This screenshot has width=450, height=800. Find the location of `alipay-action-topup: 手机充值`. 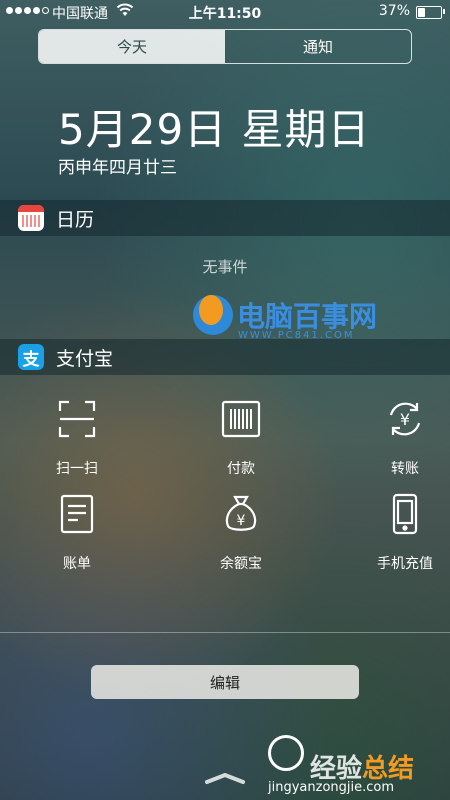

alipay-action-topup: 手机充值 is located at coordinates (400, 533).